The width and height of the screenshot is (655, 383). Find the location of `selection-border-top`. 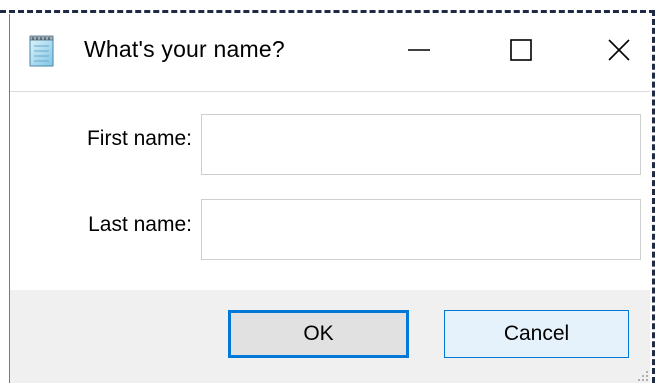

selection-border-top is located at coordinates (327, 11).